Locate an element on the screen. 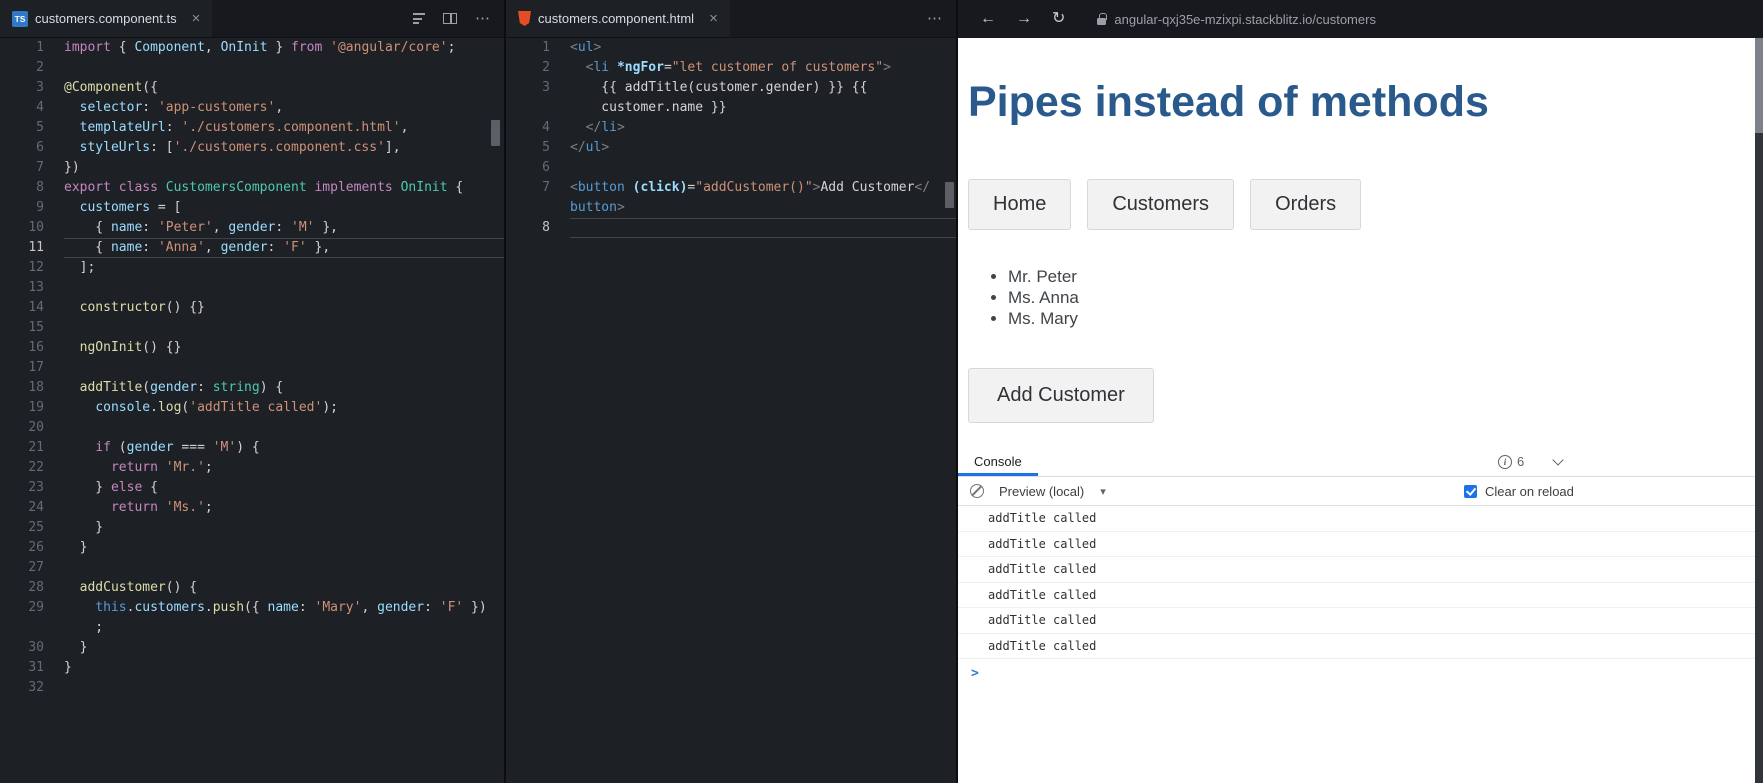 This screenshot has height=783, width=1763. clear-console-icon is located at coordinates (977, 491).